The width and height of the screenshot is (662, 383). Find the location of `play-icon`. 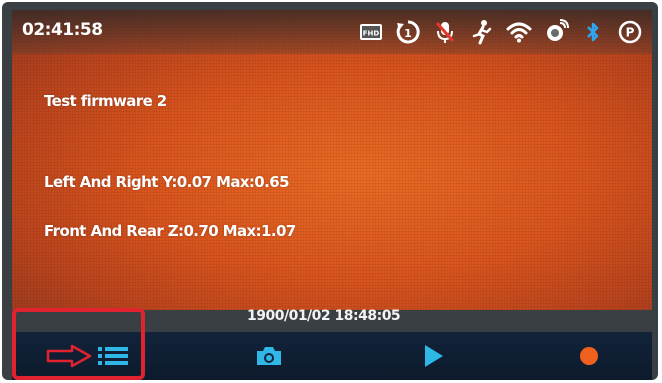

play-icon is located at coordinates (433, 356).